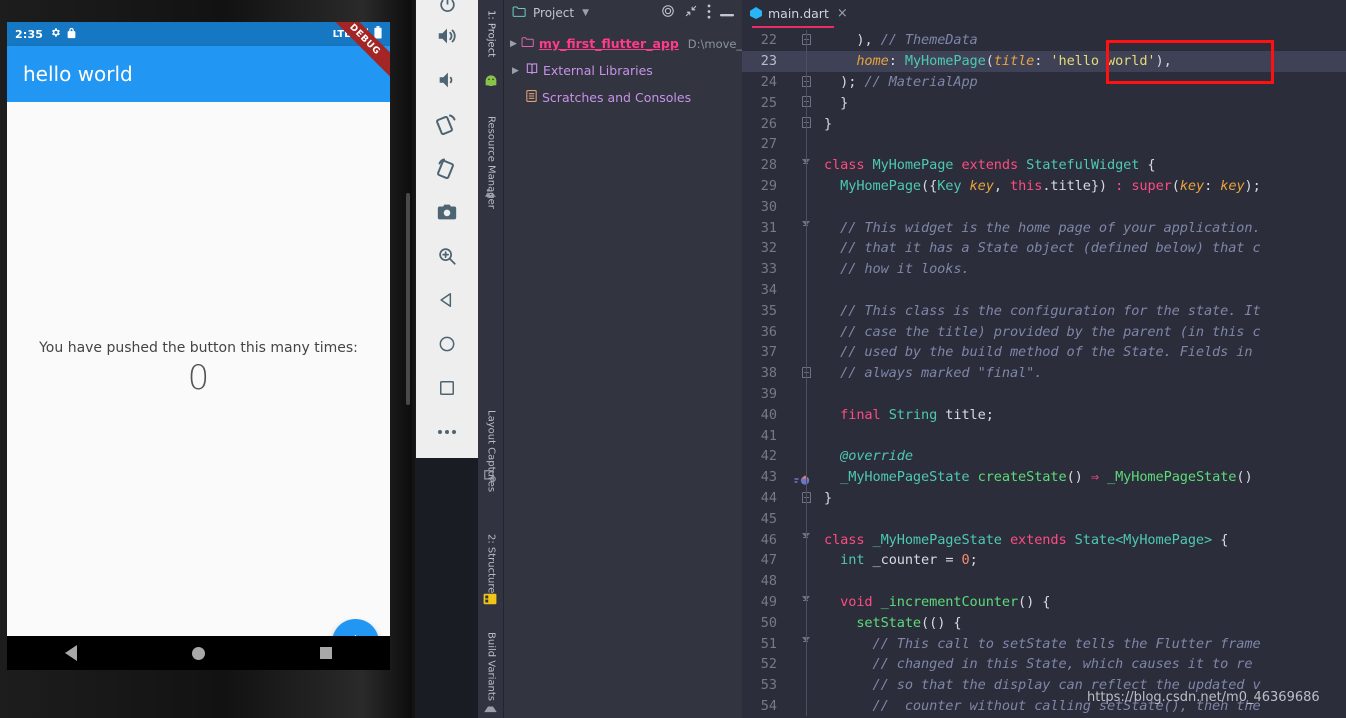  Describe the element at coordinates (937, 602) in the screenshot. I see `code-text: void _incrementCounter() {` at that location.